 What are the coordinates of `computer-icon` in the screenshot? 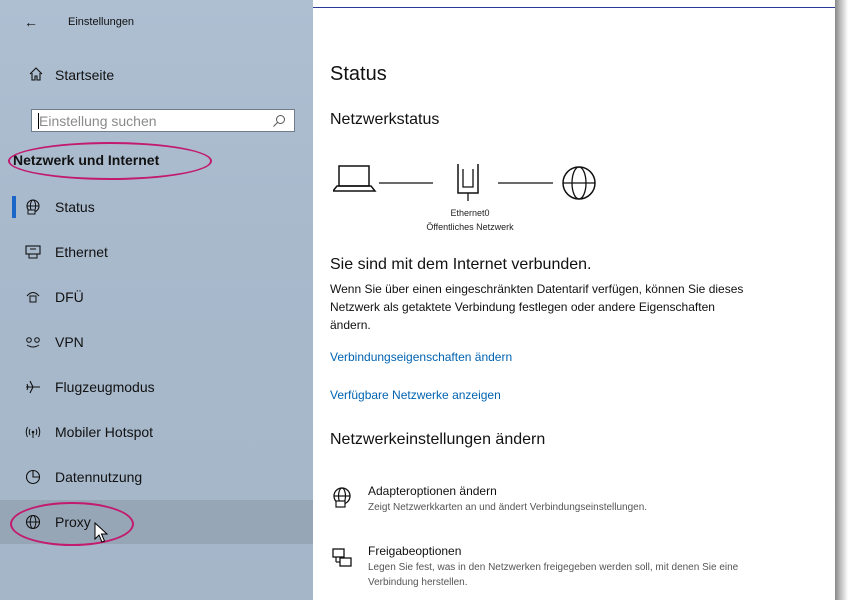 It's located at (355, 178).